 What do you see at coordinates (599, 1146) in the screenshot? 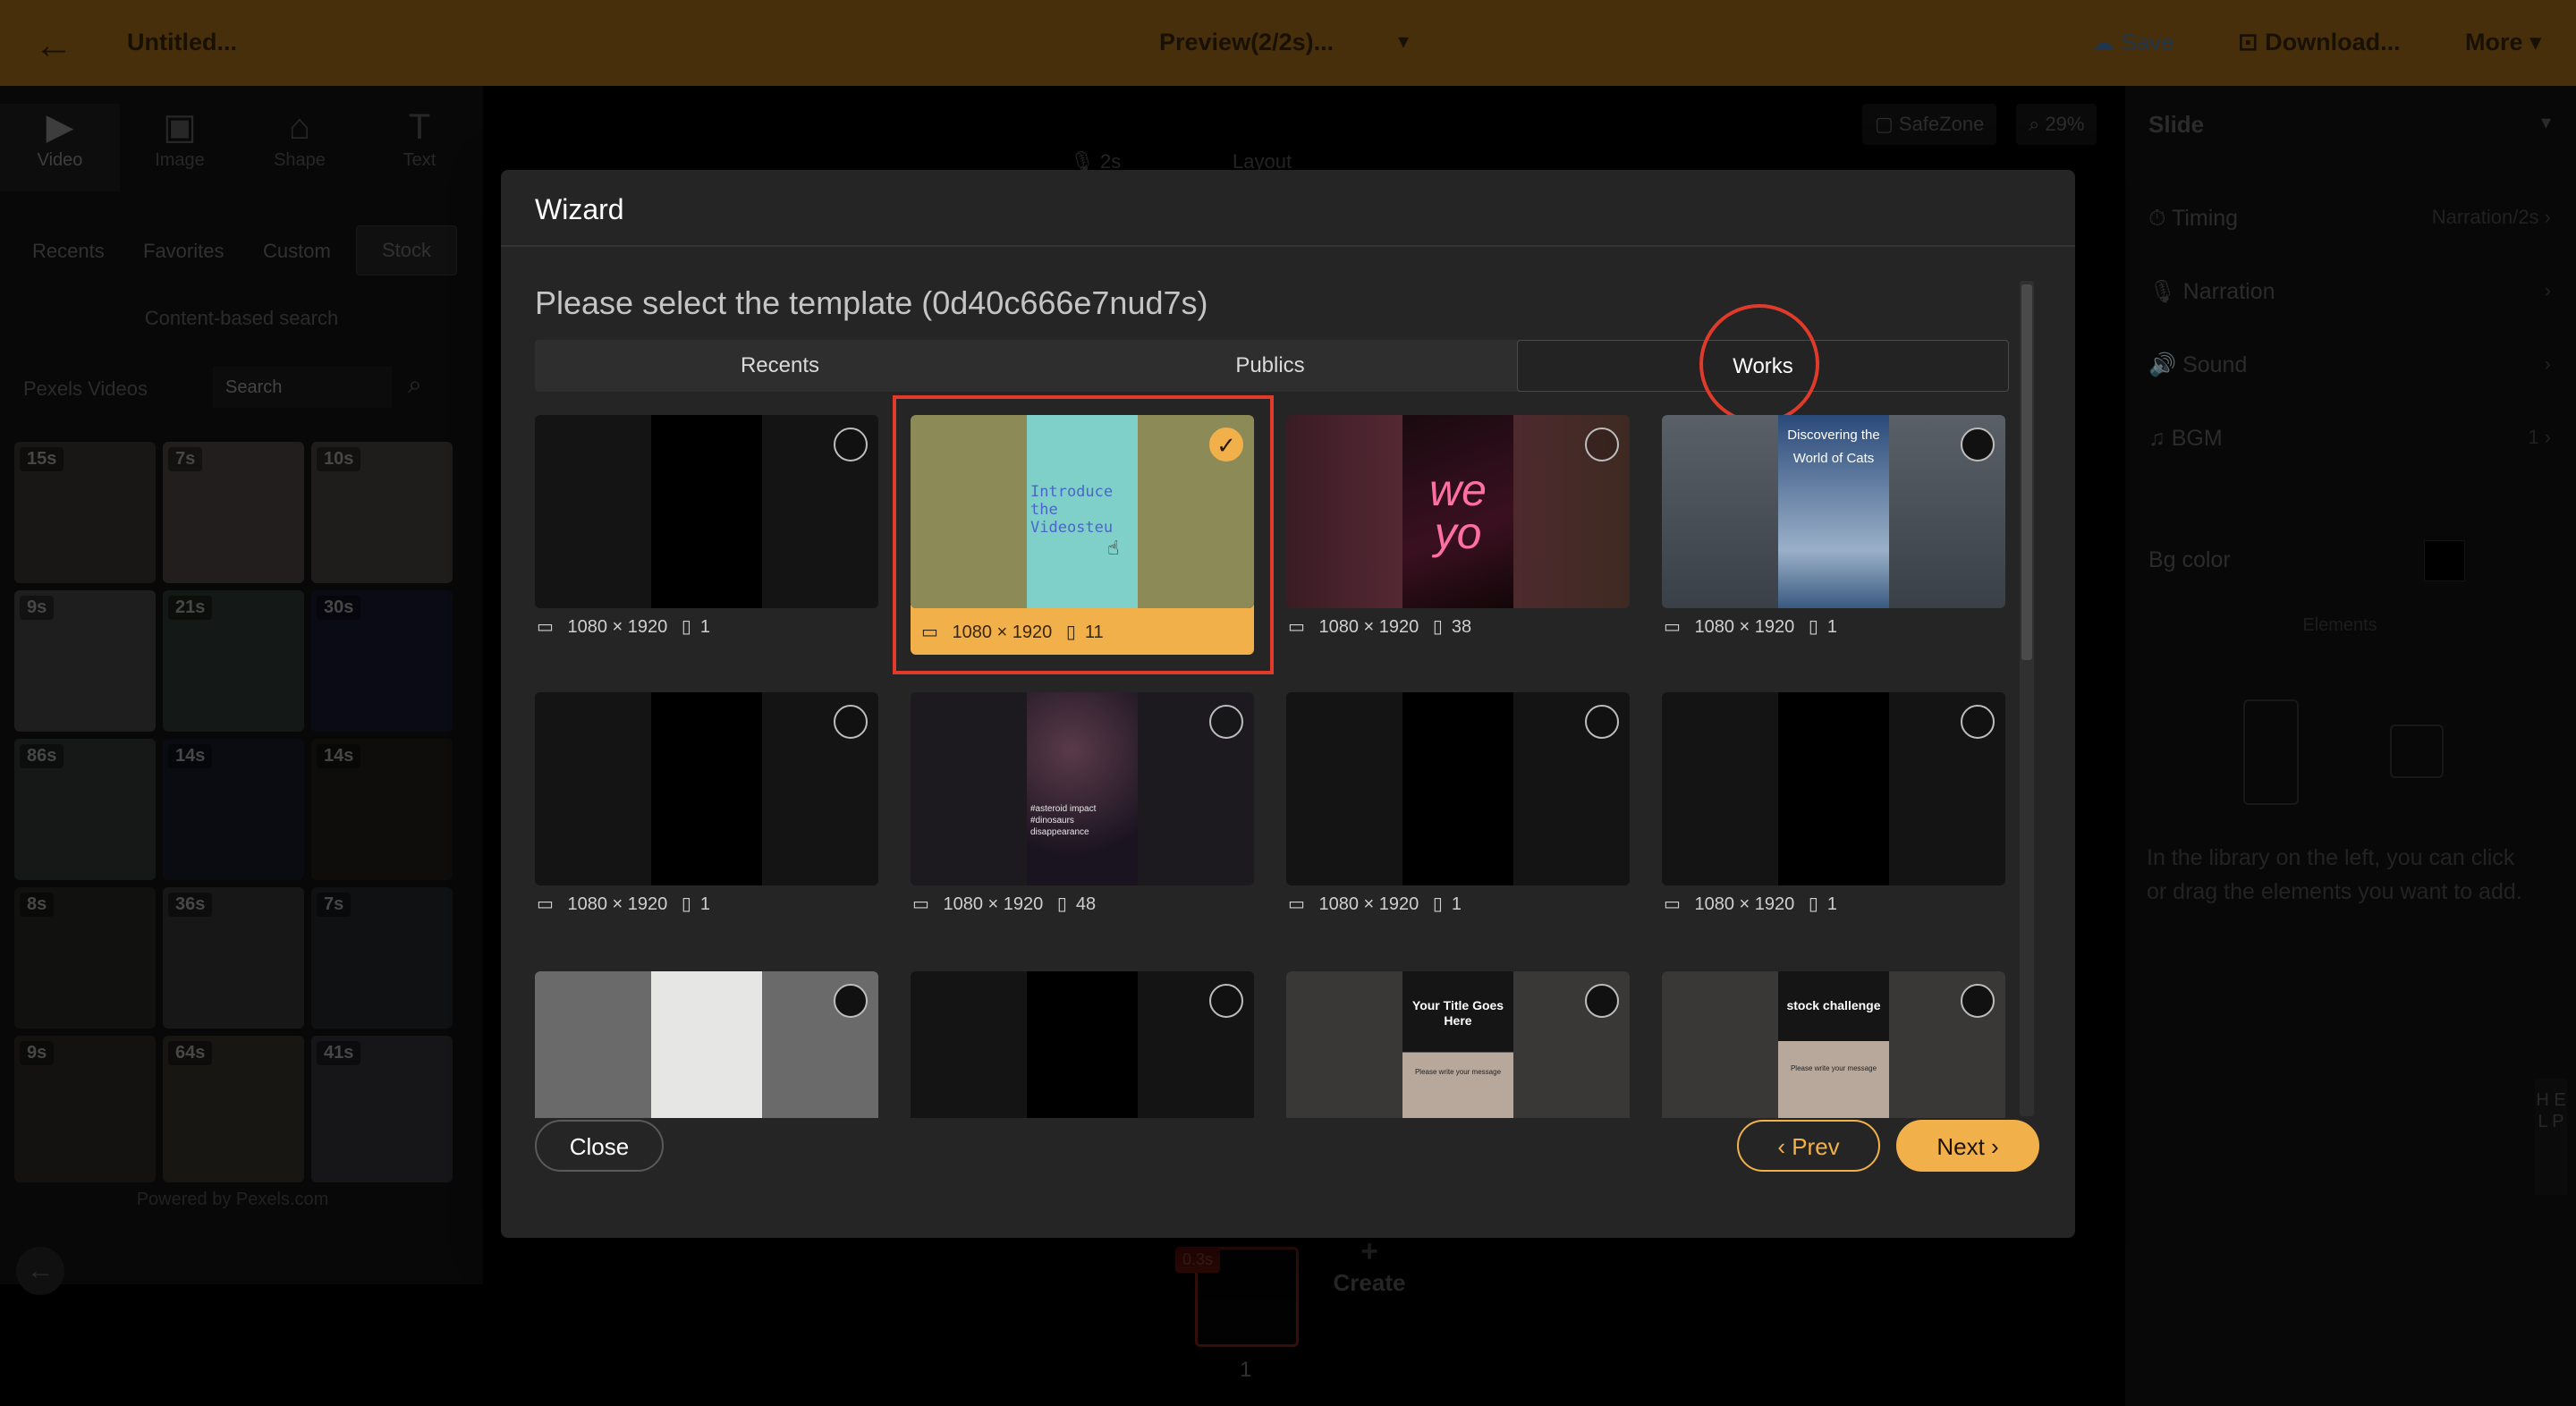
I see `close-button: Close` at bounding box center [599, 1146].